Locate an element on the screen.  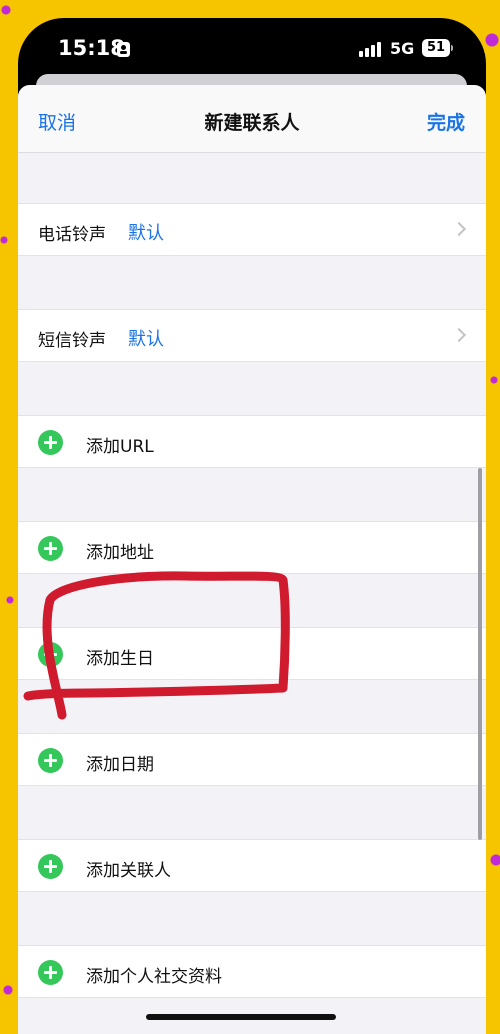
contact-card-icon is located at coordinates (123, 49).